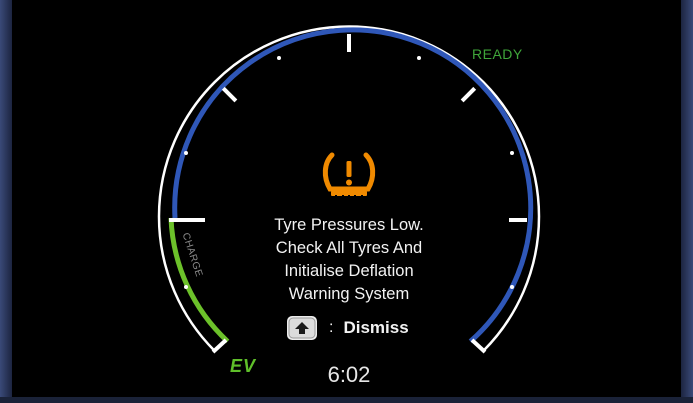 Image resolution: width=693 pixels, height=403 pixels. What do you see at coordinates (243, 366) in the screenshot?
I see `ev-mode-indicator: EV` at bounding box center [243, 366].